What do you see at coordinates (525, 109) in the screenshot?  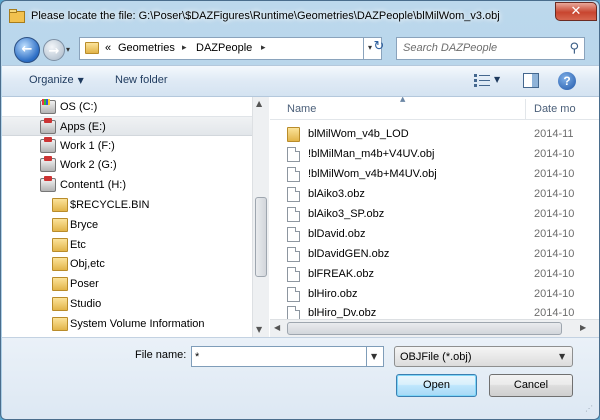 I see `column-divider` at bounding box center [525, 109].